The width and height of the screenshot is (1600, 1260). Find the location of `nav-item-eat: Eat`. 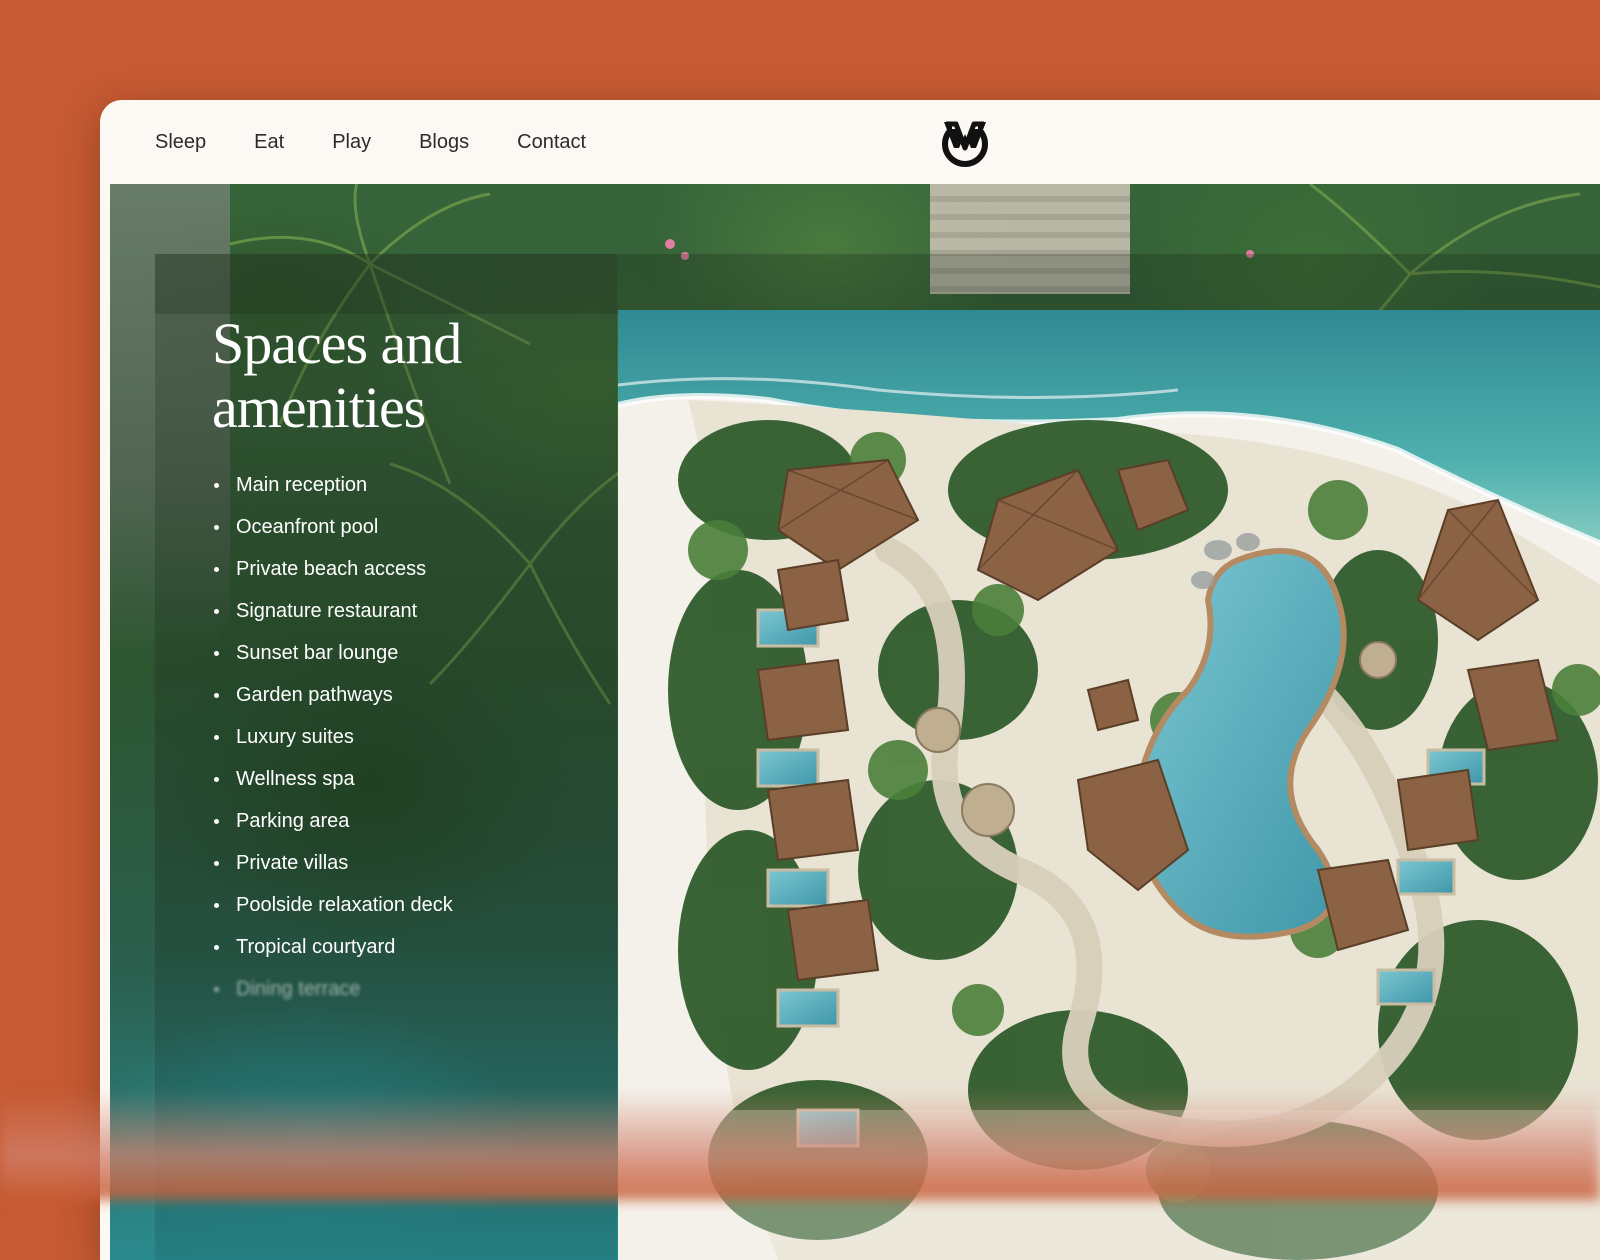

nav-item-eat: Eat is located at coordinates (269, 142).